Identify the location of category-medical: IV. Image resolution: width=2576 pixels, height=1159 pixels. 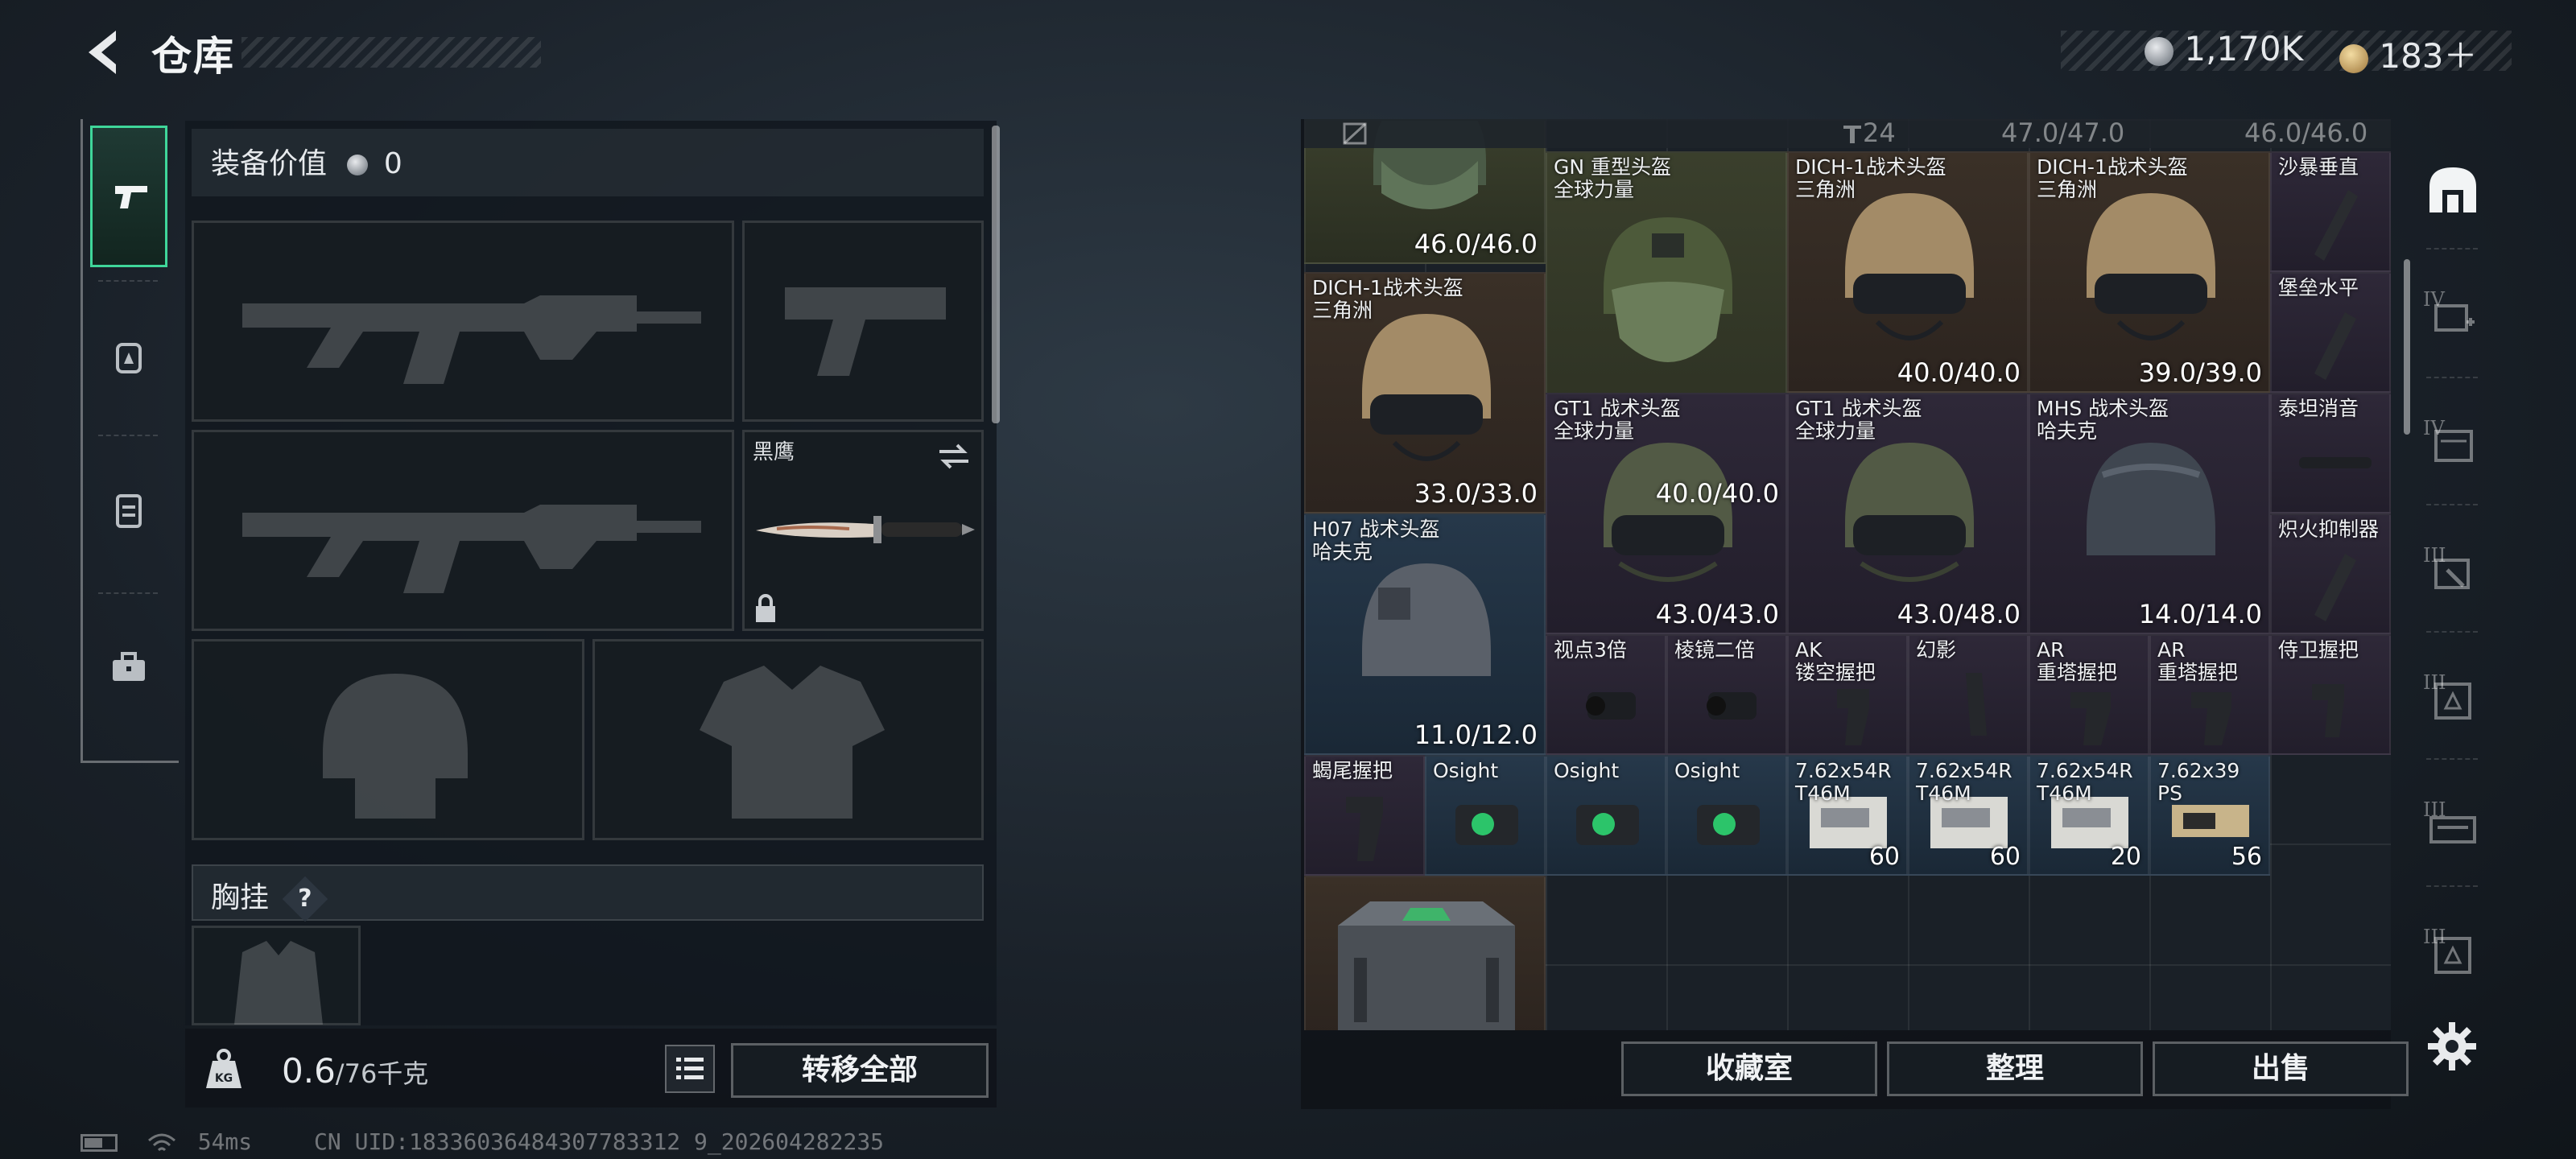
(2451, 316).